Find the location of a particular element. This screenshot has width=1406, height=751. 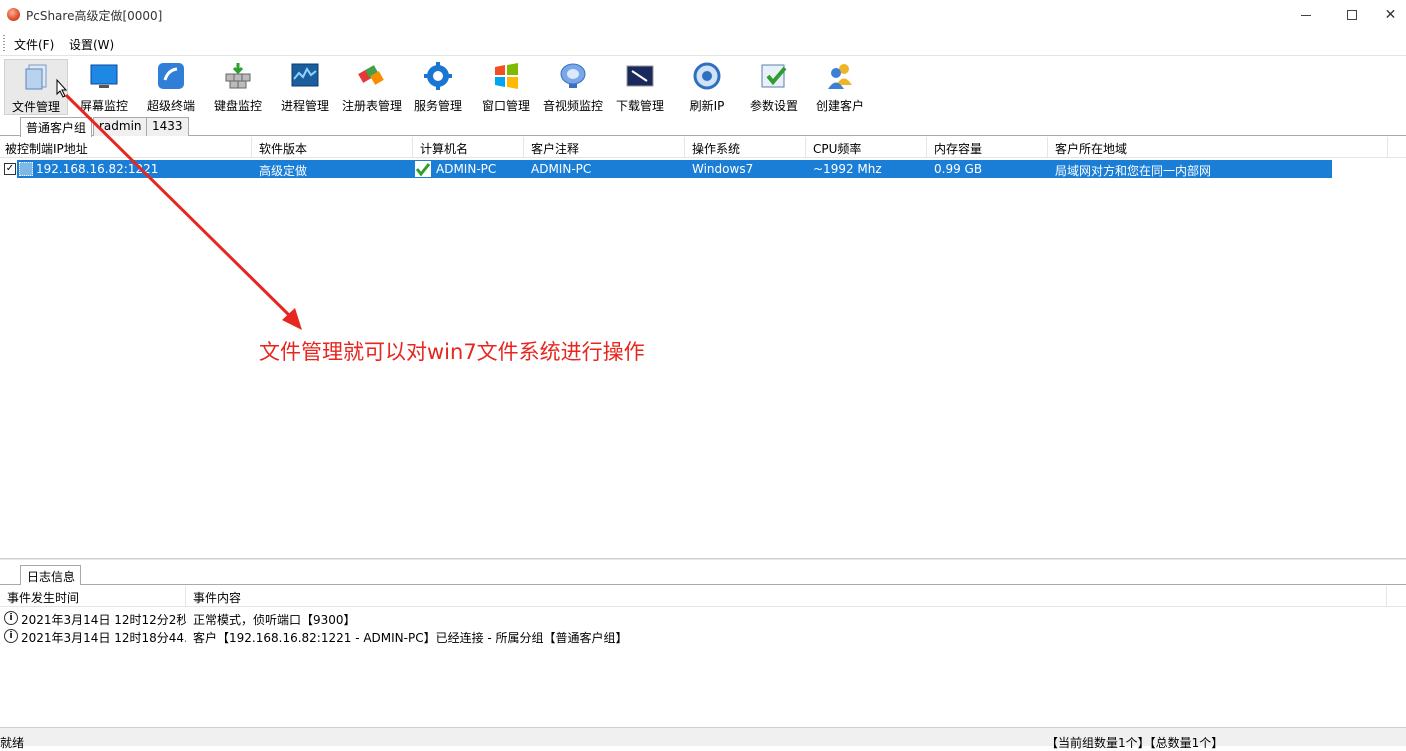

param-settings-button: 参数设置 is located at coordinates (774, 87).